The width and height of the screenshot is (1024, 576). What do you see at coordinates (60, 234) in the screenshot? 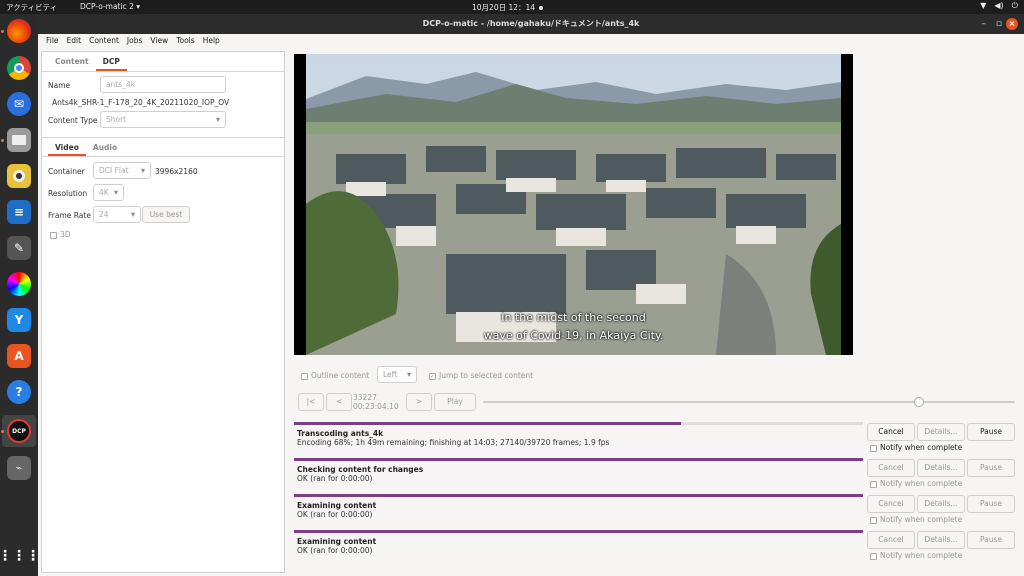
I see `3d-option: 3D` at bounding box center [60, 234].